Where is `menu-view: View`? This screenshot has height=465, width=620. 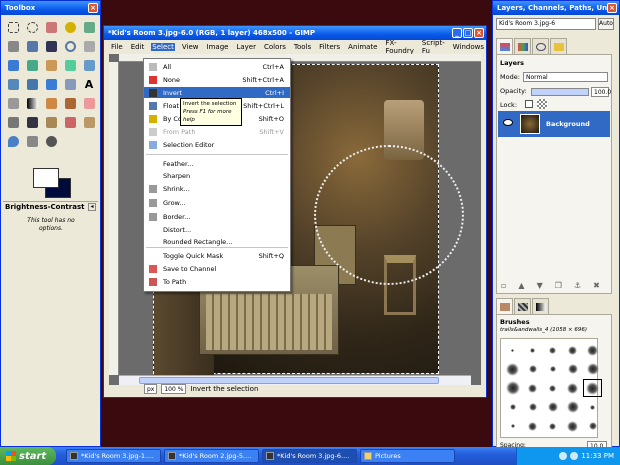 menu-view: View is located at coordinates (190, 47).